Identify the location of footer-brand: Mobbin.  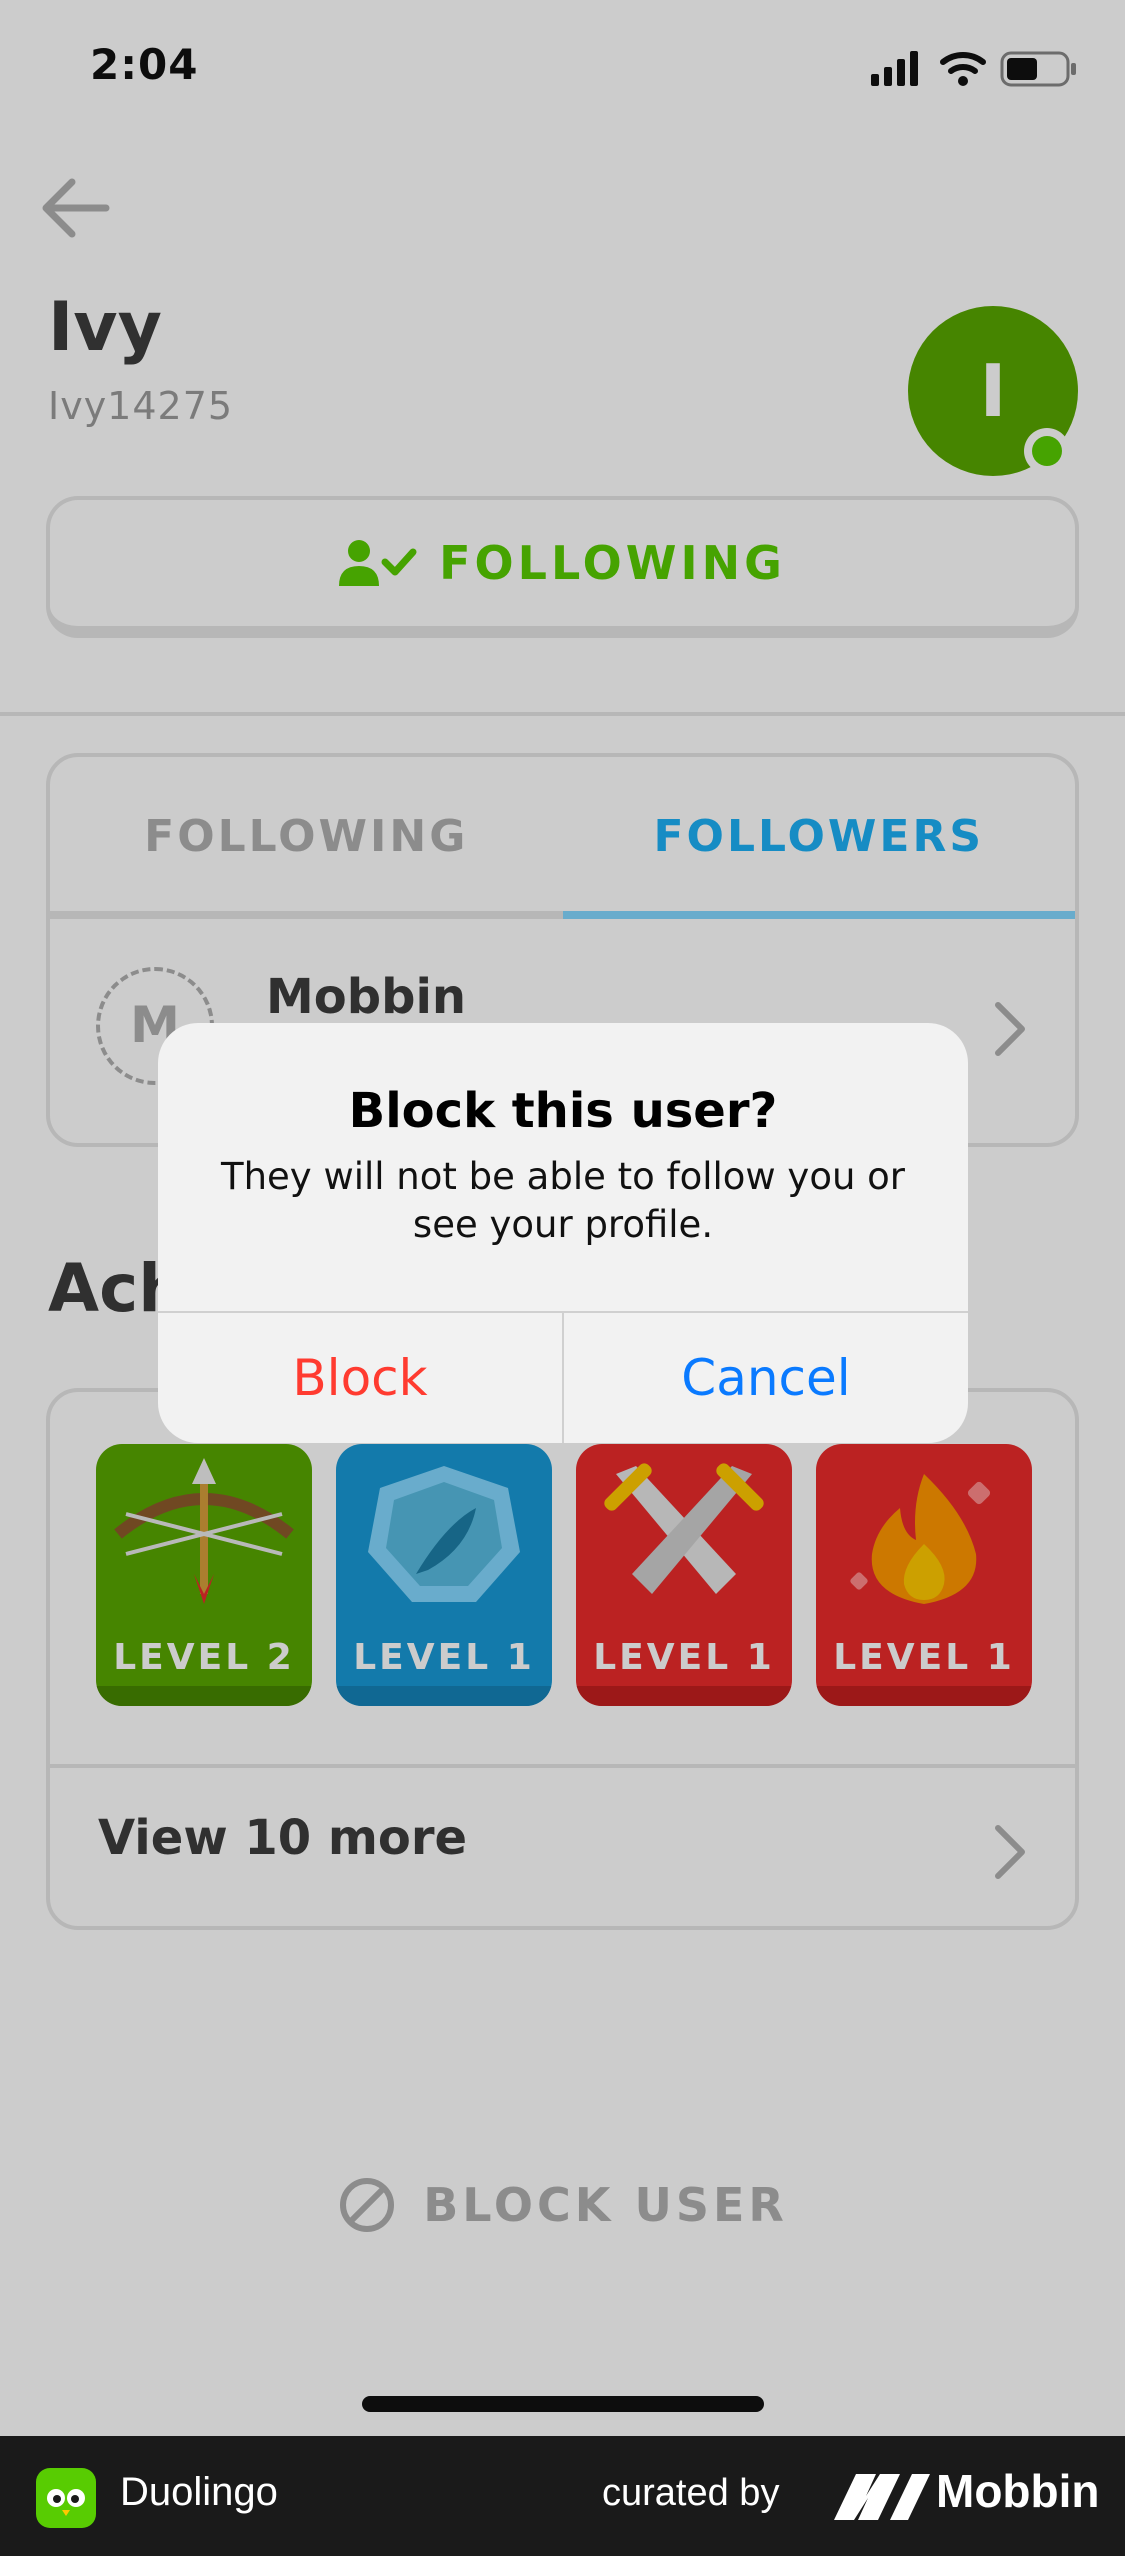
(1018, 2491).